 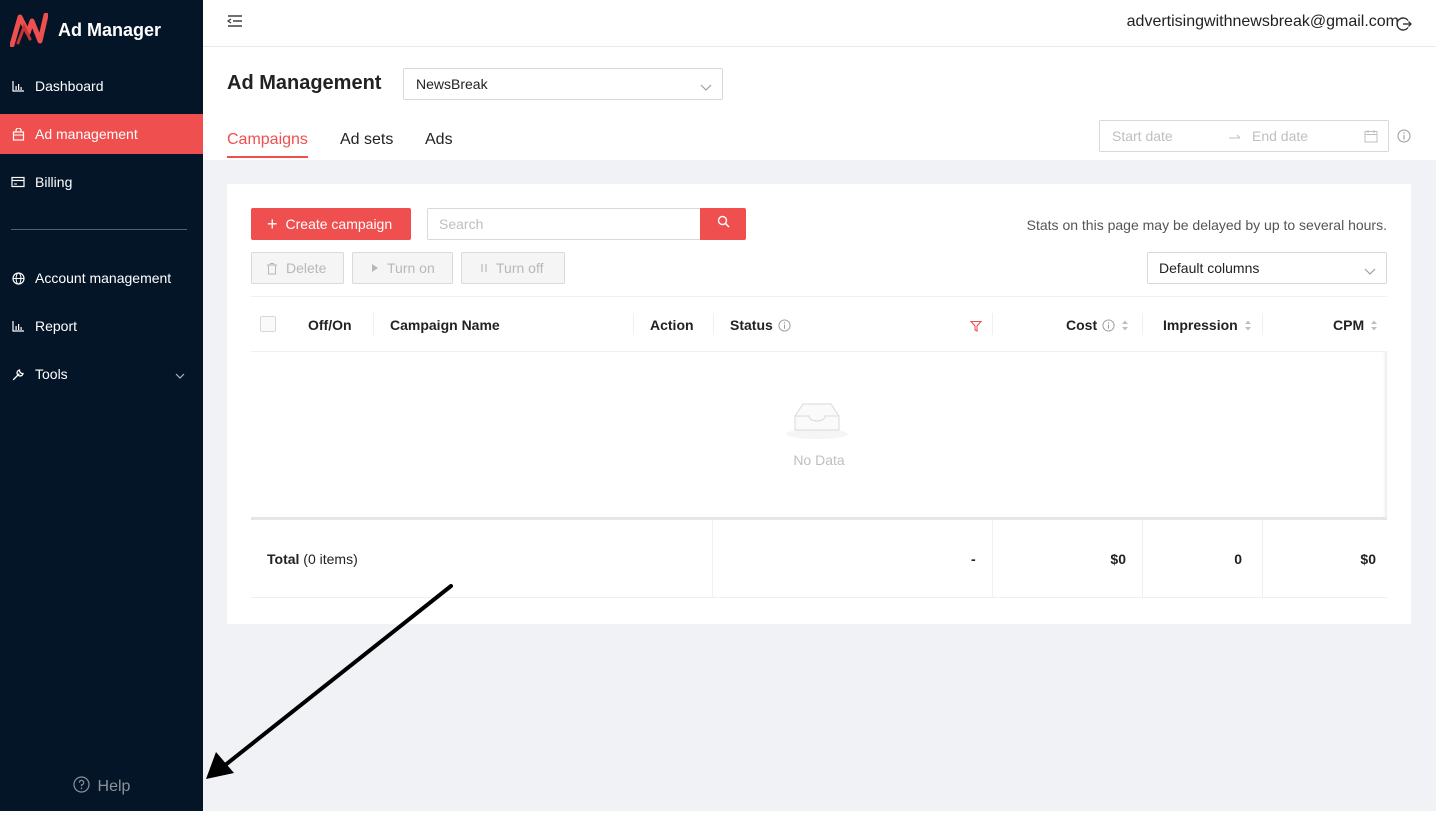 I want to click on delete-button: Delete, so click(x=297, y=268).